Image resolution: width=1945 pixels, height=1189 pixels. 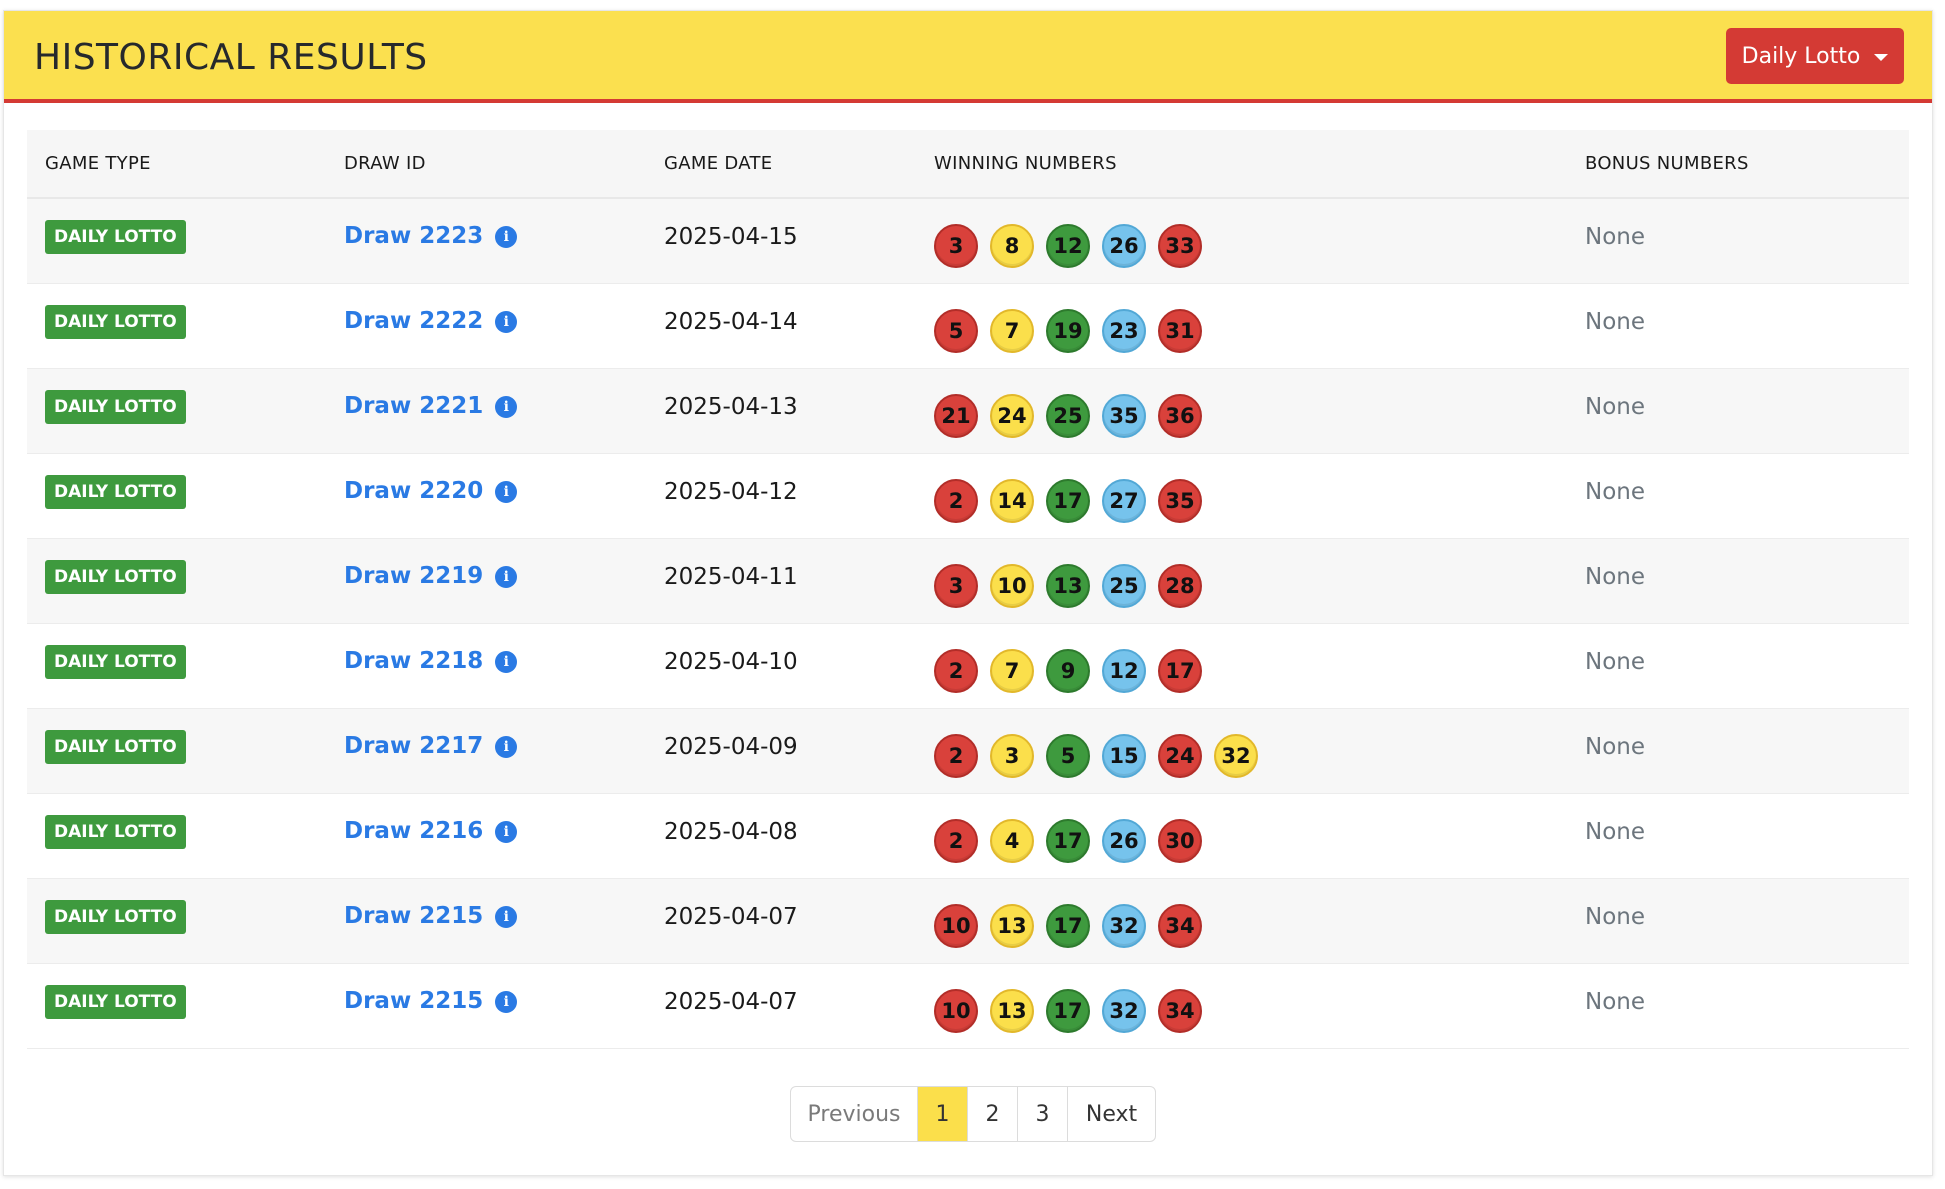 What do you see at coordinates (413, 236) in the screenshot?
I see `draw-link: Draw 2223` at bounding box center [413, 236].